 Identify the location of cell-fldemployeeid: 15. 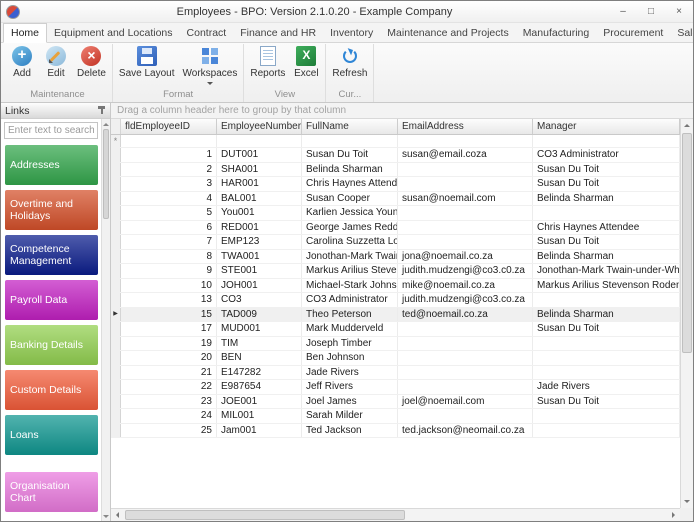
(169, 314).